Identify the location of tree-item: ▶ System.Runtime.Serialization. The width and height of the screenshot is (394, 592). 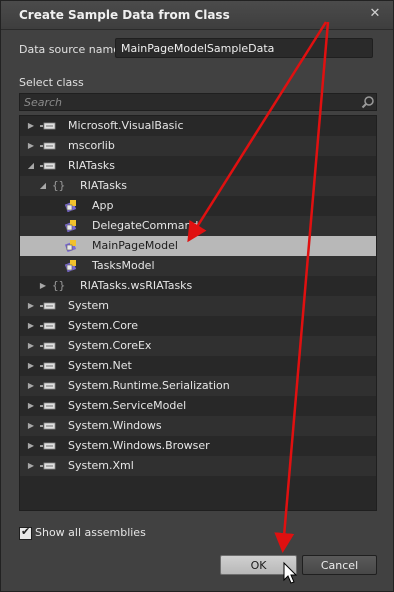
(198, 386).